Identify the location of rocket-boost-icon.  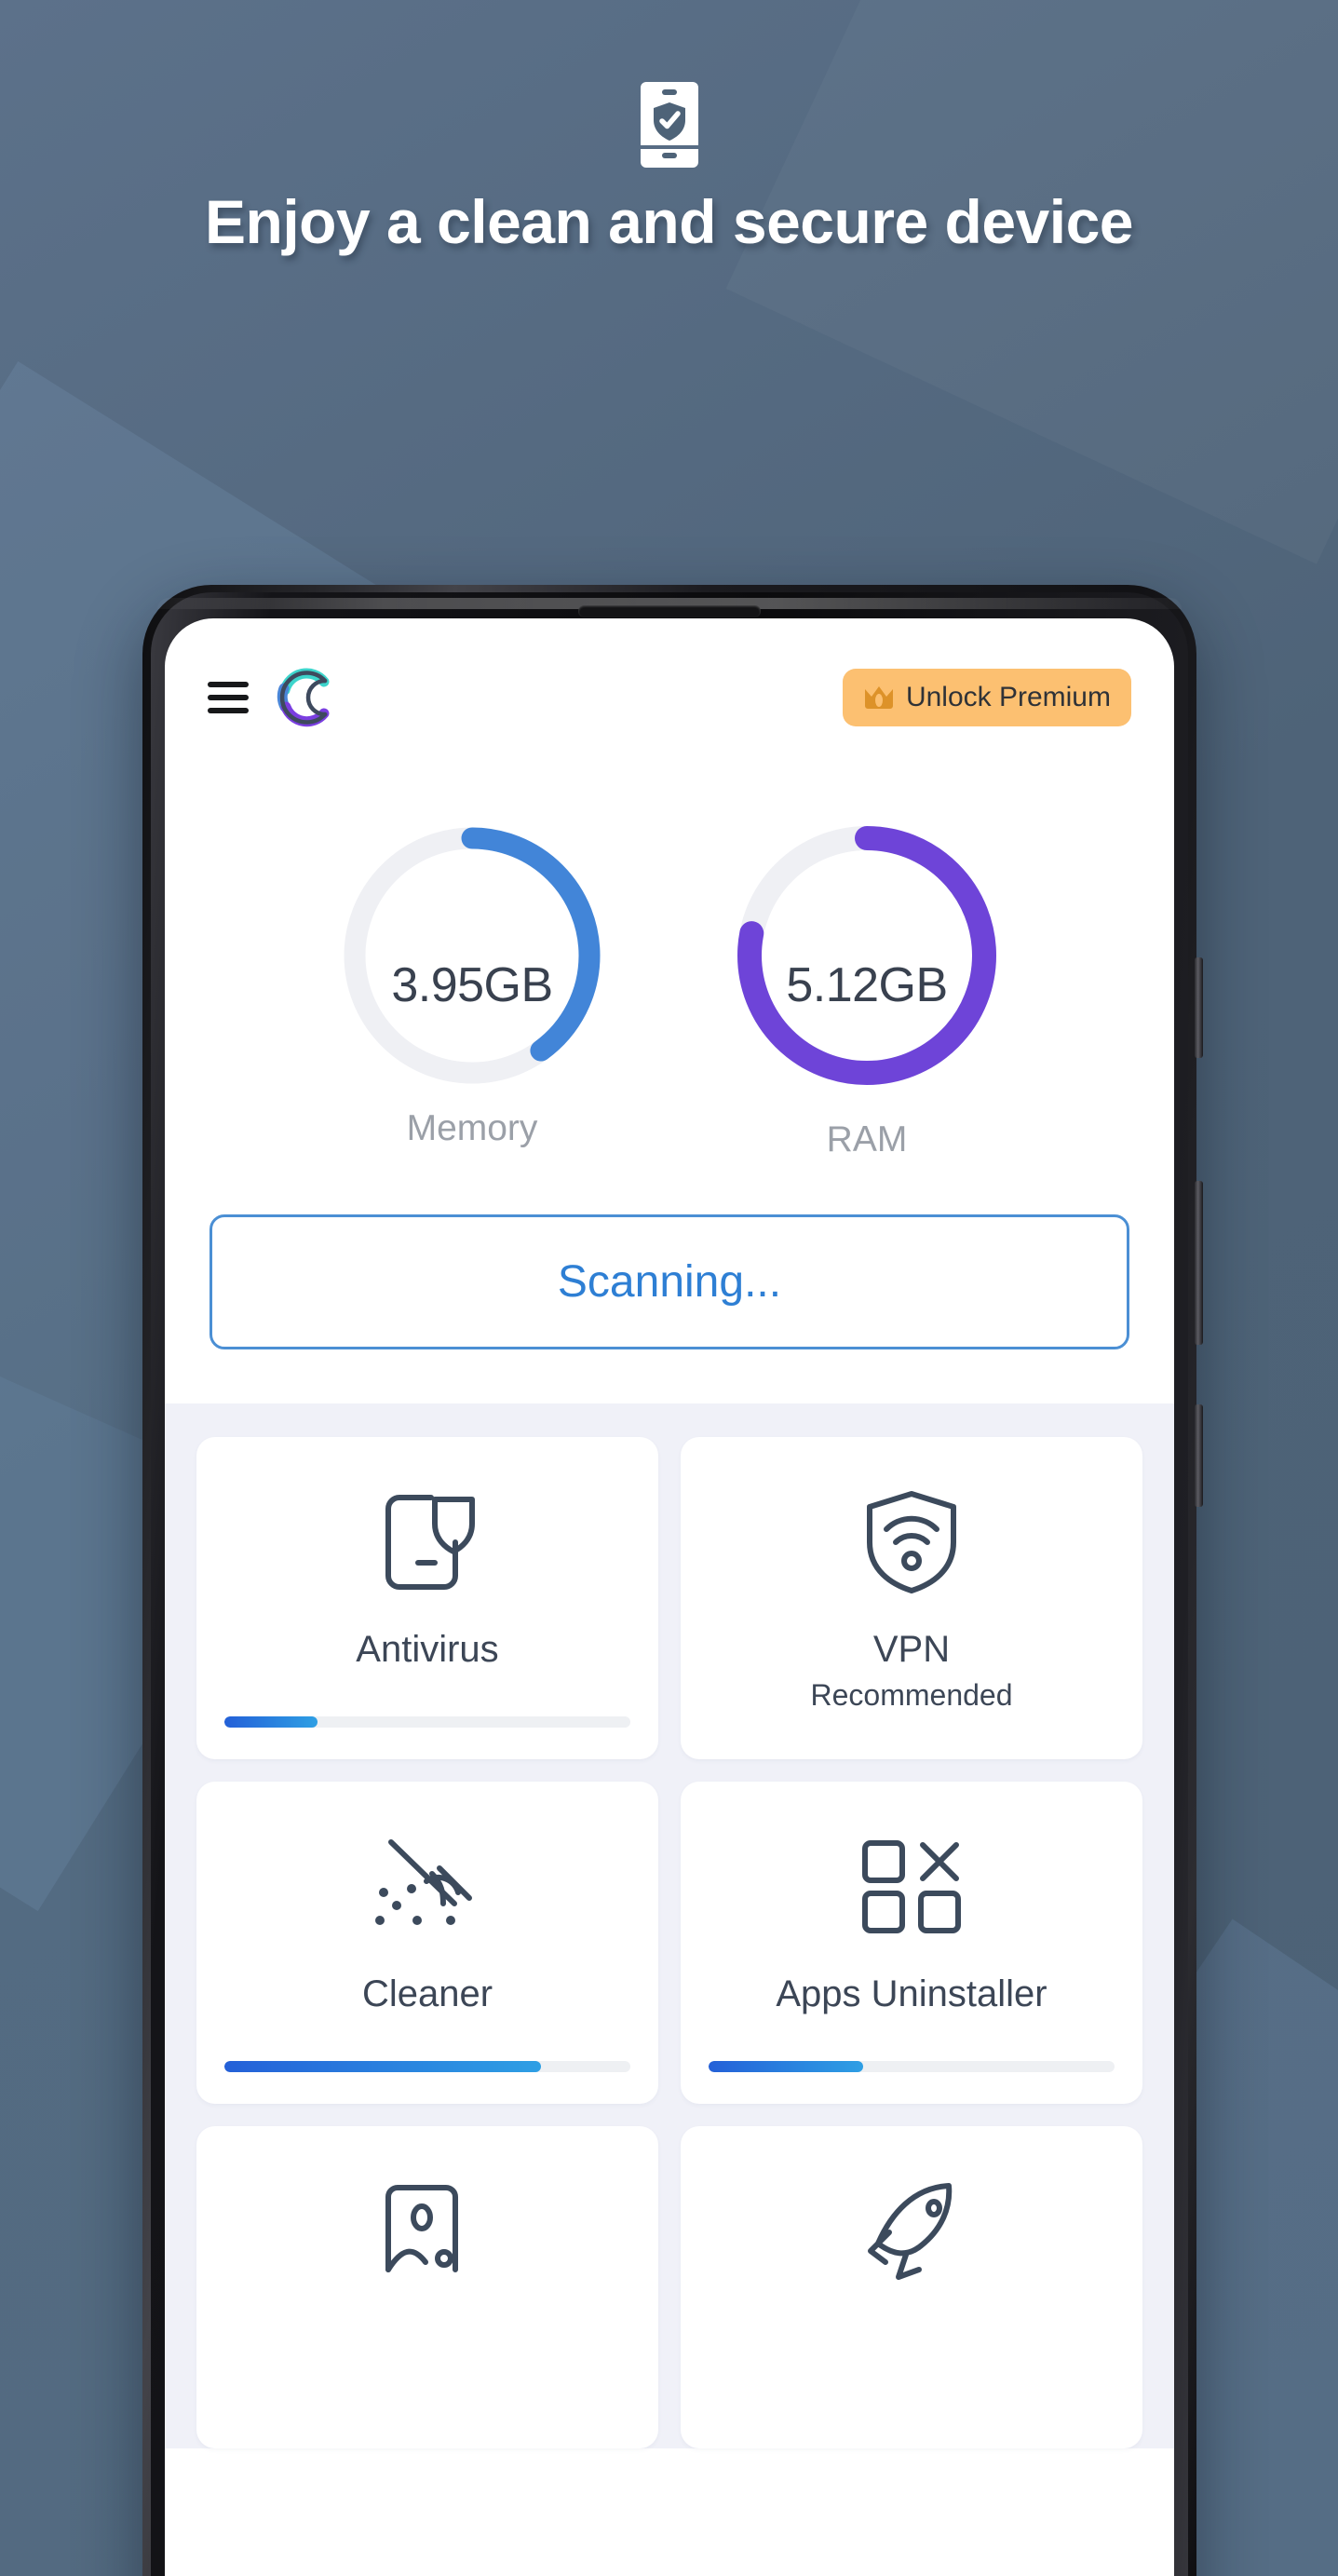
(912, 2231).